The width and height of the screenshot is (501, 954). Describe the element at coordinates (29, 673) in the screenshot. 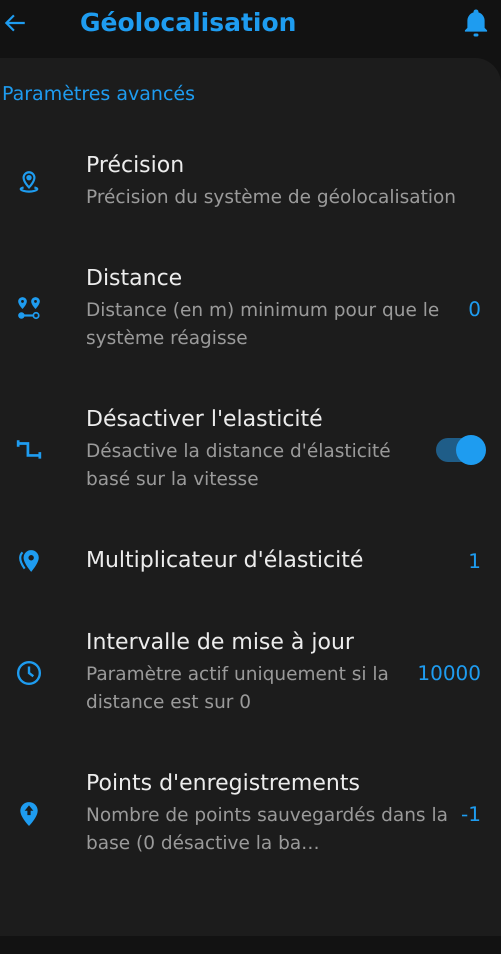

I see `clock-icon` at that location.